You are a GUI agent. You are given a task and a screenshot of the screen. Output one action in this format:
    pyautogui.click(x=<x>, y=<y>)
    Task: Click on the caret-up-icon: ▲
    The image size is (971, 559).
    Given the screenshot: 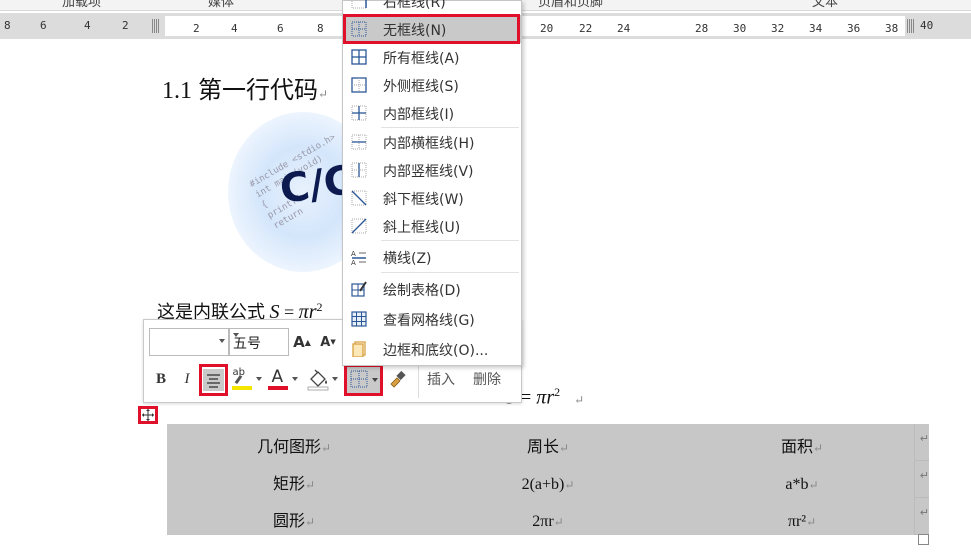 What is the action you would take?
    pyautogui.click(x=307, y=342)
    